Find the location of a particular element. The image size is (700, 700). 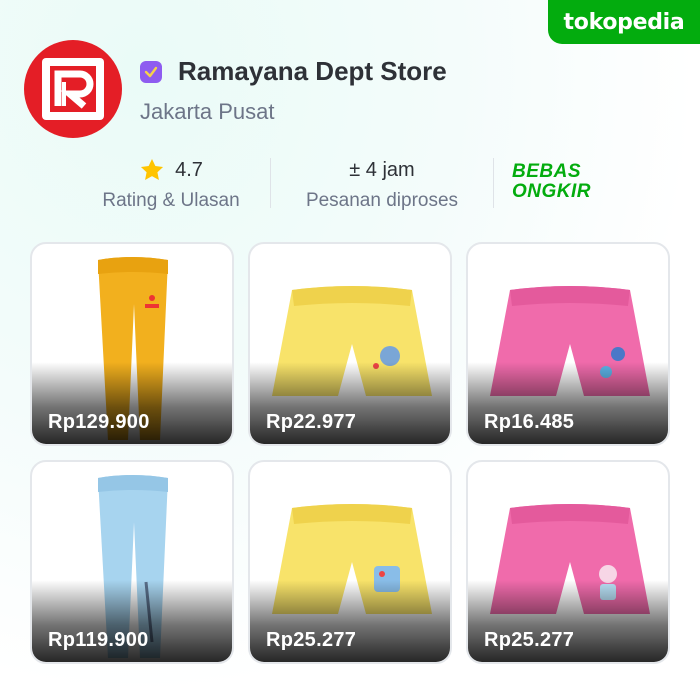

product-price: Rp129.900 is located at coordinates (99, 422).